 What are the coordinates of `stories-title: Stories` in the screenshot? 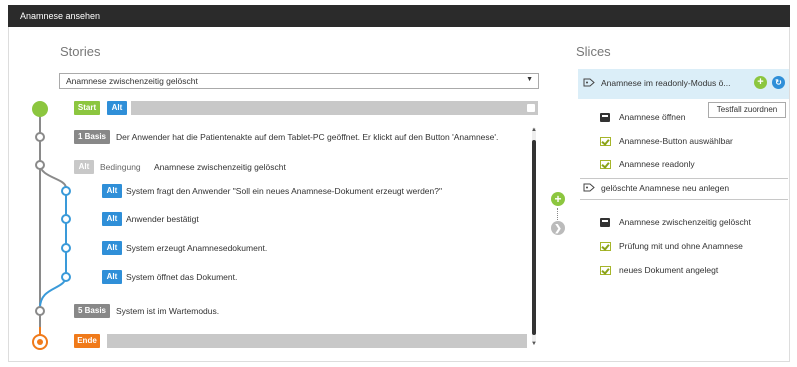 It's located at (80, 51).